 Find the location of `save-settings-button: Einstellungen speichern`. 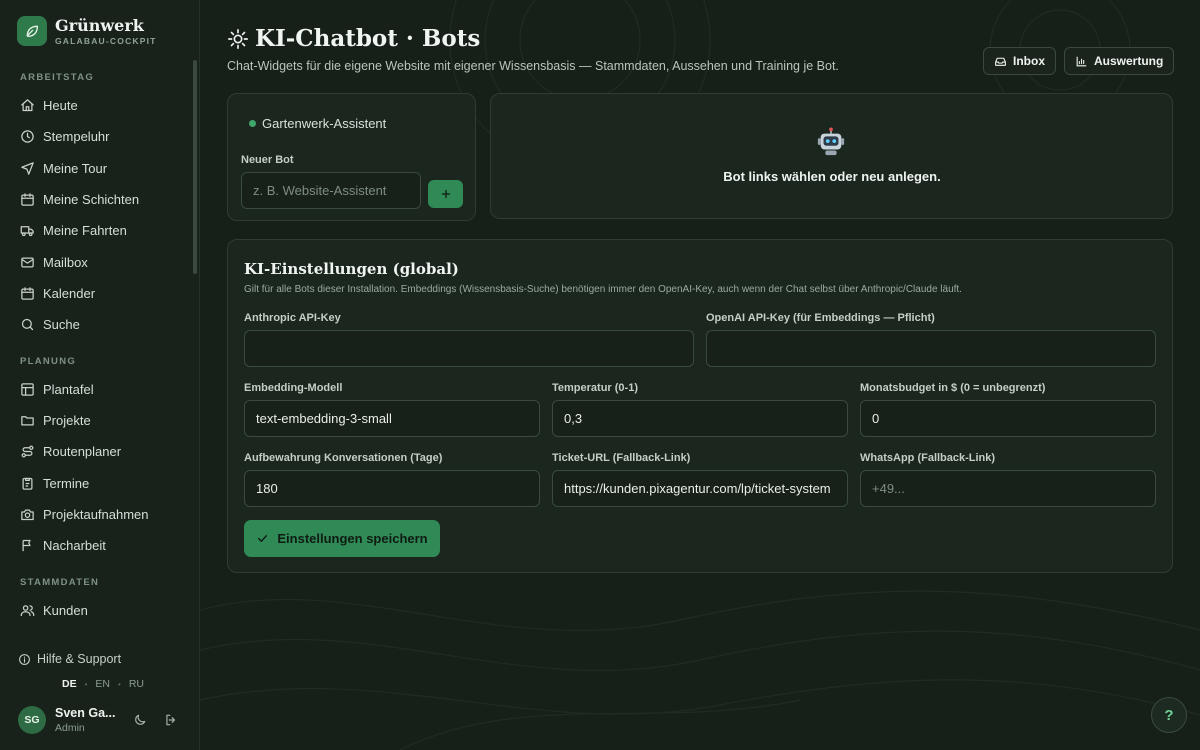

save-settings-button: Einstellungen speichern is located at coordinates (342, 538).